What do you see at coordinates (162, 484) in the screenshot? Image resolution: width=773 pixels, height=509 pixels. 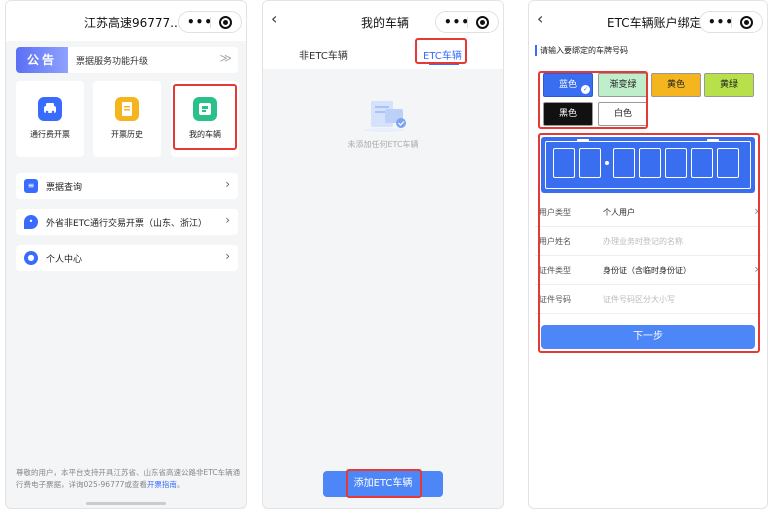 I see `invoice-guide-link: 开票指南` at bounding box center [162, 484].